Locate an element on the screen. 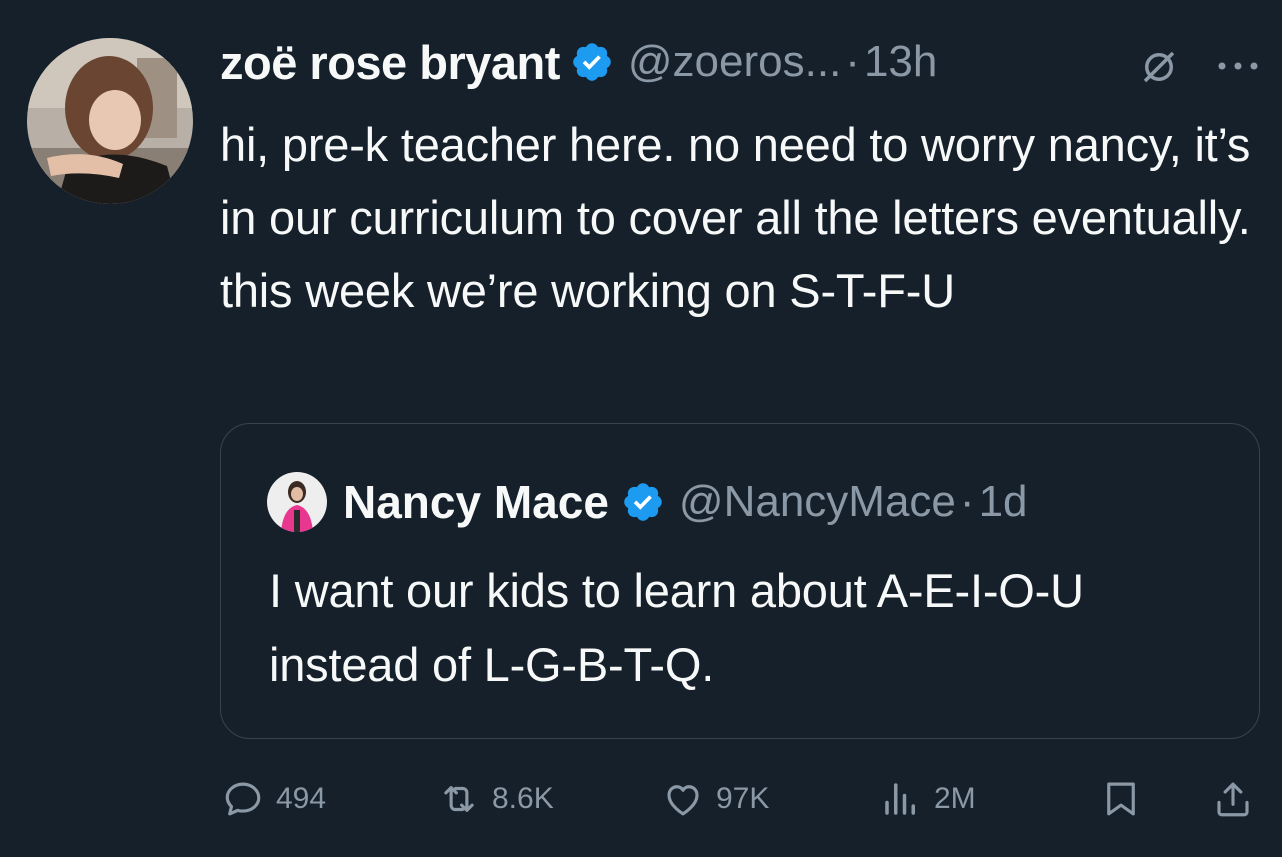  more-icon is located at coordinates (1238, 66).